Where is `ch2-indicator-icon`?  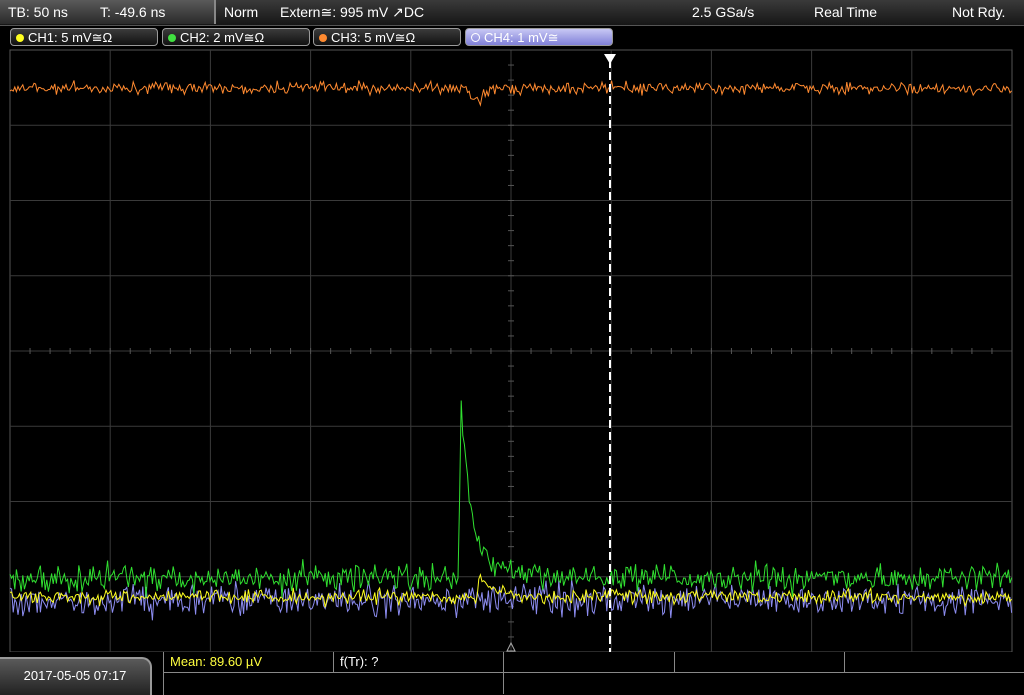 ch2-indicator-icon is located at coordinates (172, 38).